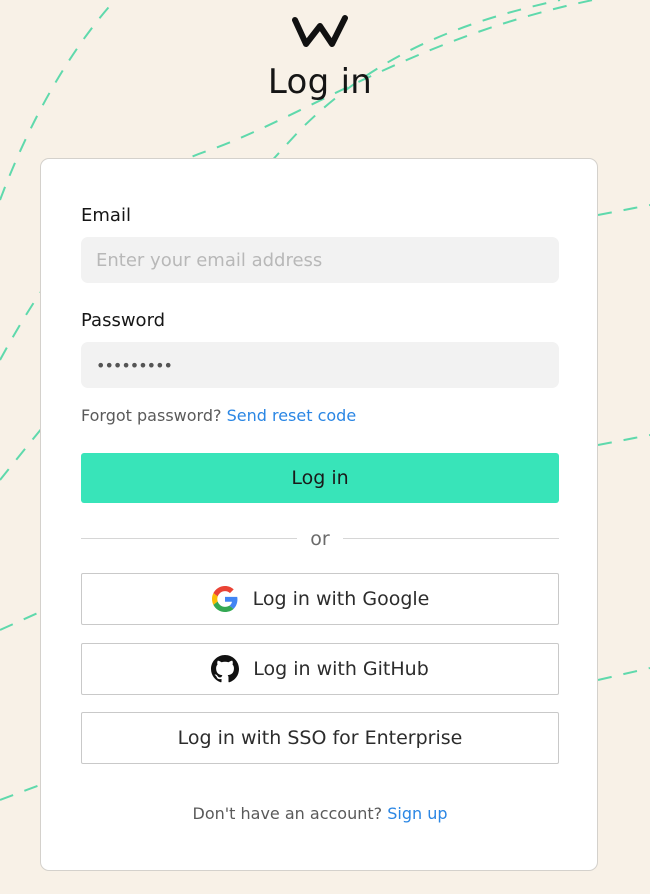  I want to click on password-label: Password, so click(123, 320).